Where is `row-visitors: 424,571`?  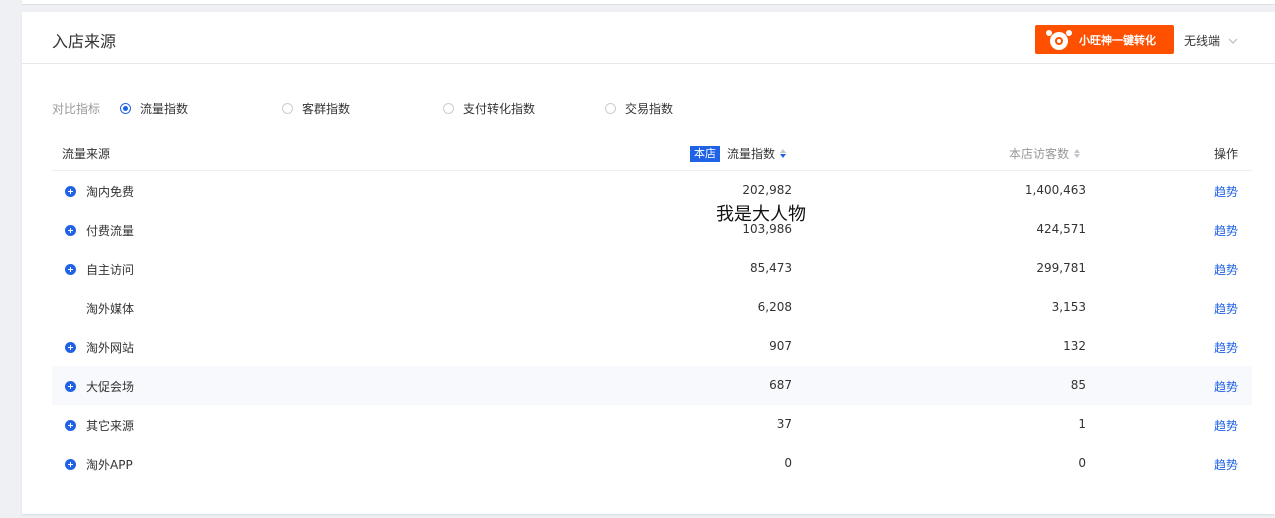
row-visitors: 424,571 is located at coordinates (1061, 229).